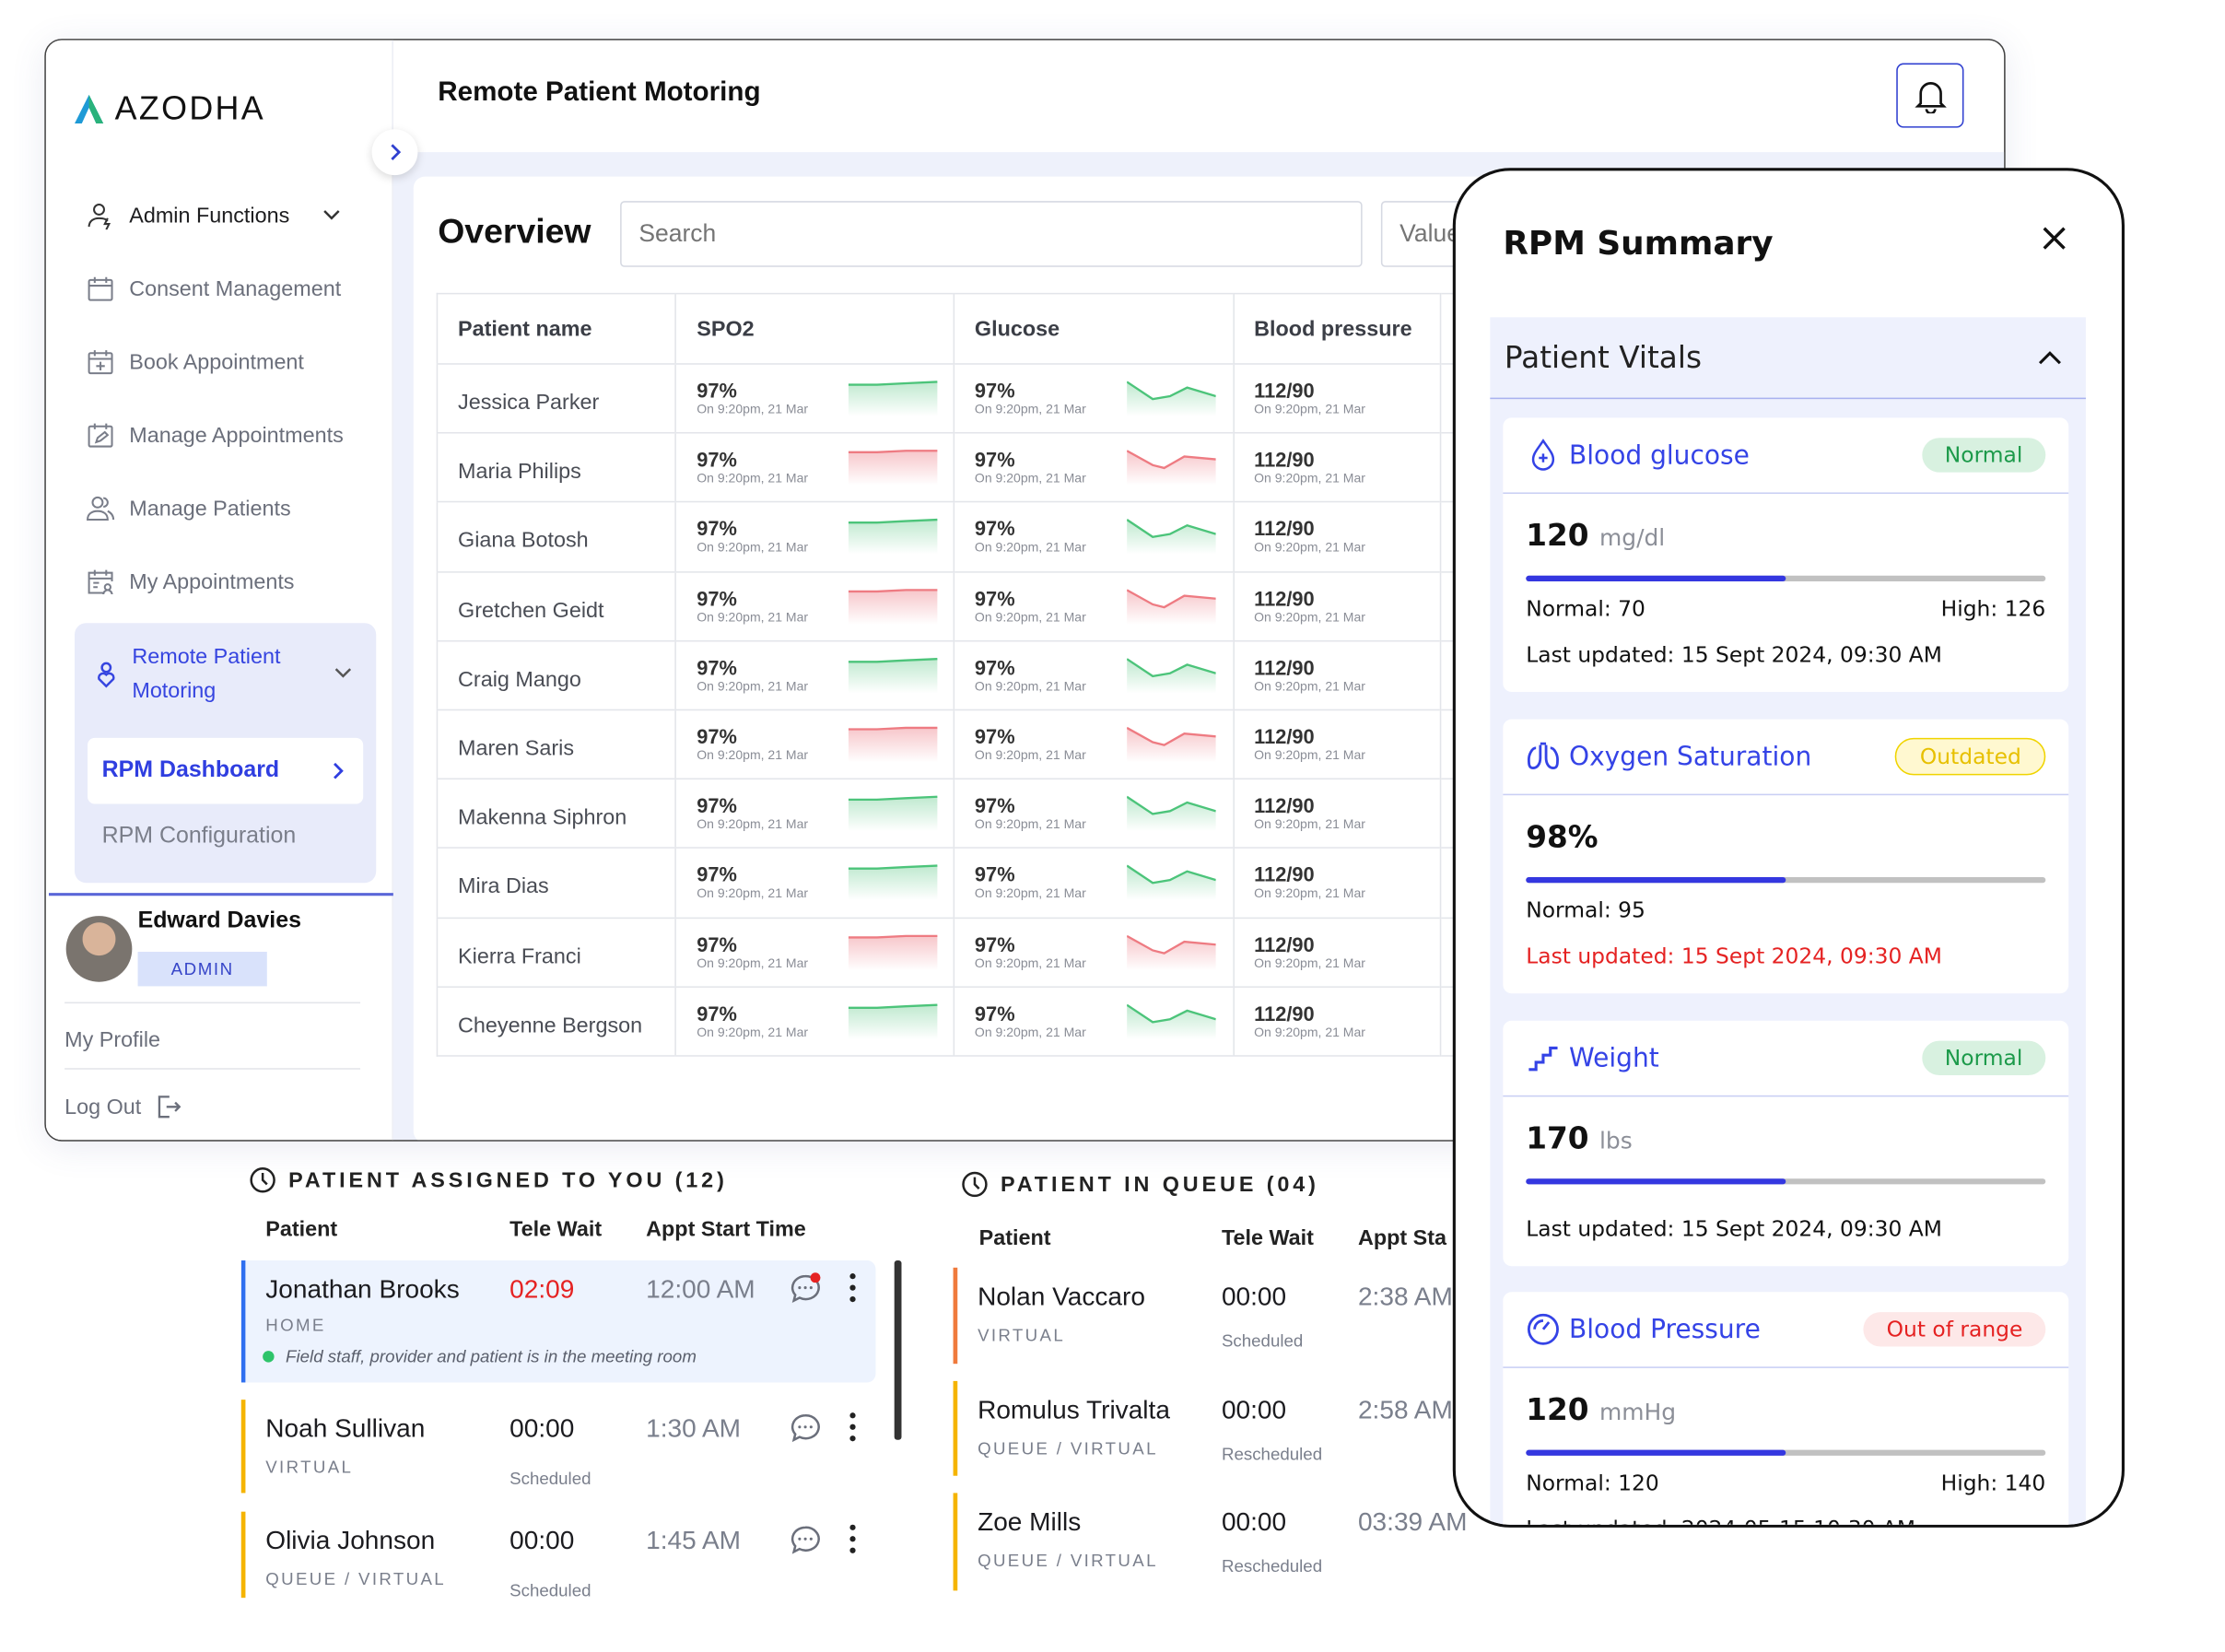 This screenshot has height=1652, width=2225. I want to click on sidebar-item-rpm-dashboard: RPM Dashboard, so click(226, 770).